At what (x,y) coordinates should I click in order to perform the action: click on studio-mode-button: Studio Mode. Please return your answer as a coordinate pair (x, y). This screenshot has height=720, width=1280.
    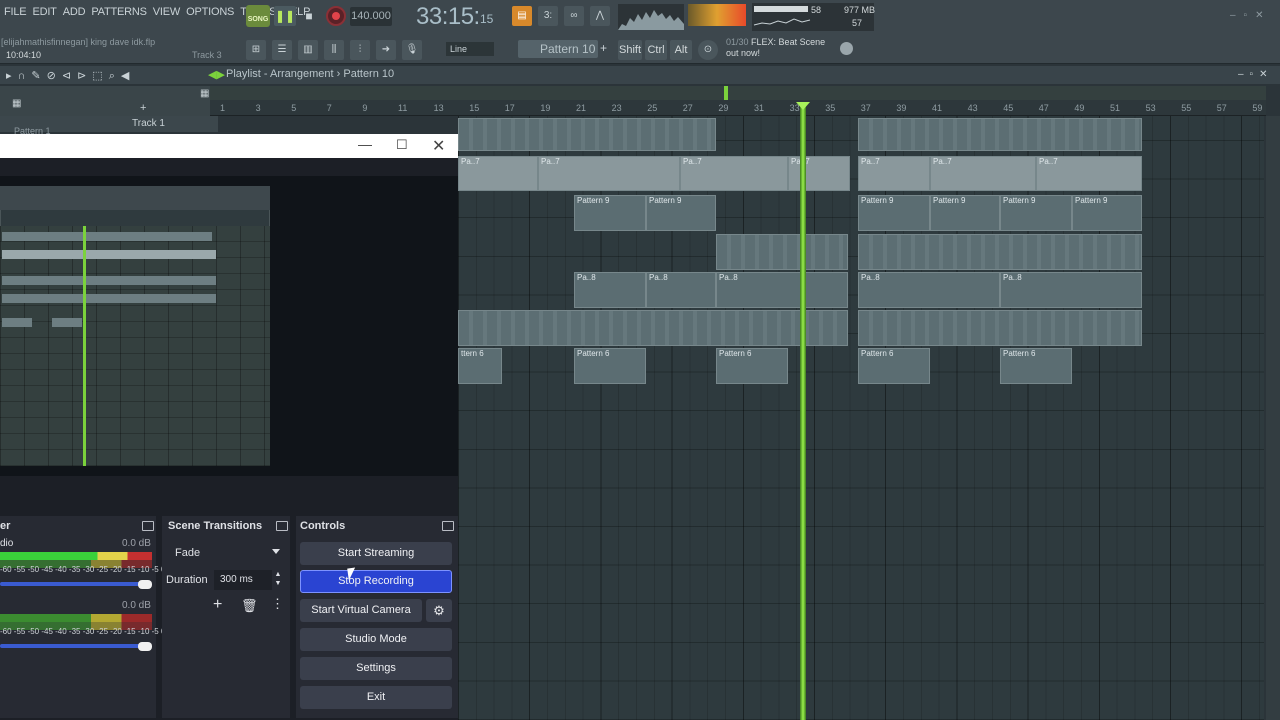
    Looking at the image, I should click on (376, 639).